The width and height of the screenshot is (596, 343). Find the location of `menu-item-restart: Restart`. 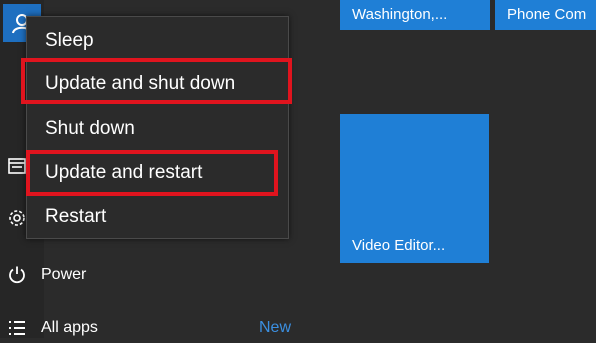

menu-item-restart: Restart is located at coordinates (157, 217).